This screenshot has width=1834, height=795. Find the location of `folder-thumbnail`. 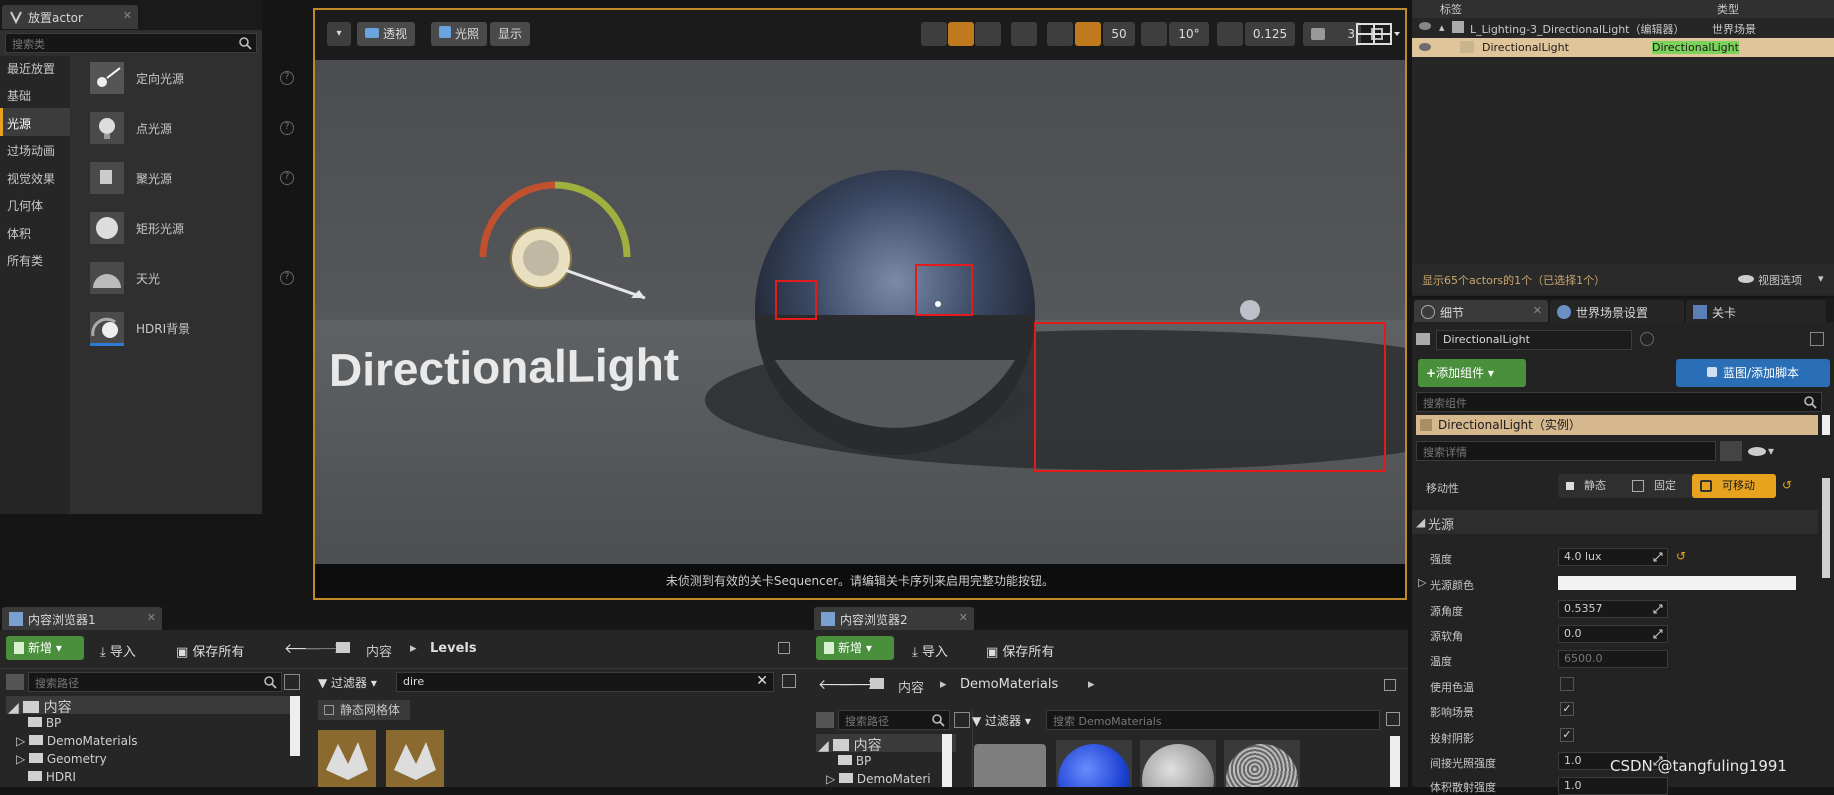

folder-thumbnail is located at coordinates (1010, 765).